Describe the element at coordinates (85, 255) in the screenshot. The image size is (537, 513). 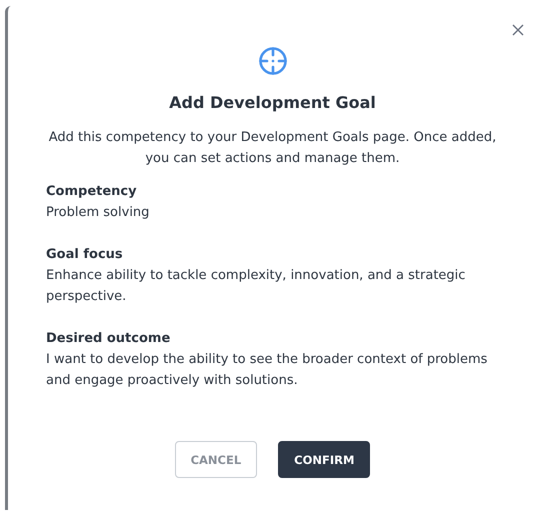
I see `field-label: Goal focus` at that location.